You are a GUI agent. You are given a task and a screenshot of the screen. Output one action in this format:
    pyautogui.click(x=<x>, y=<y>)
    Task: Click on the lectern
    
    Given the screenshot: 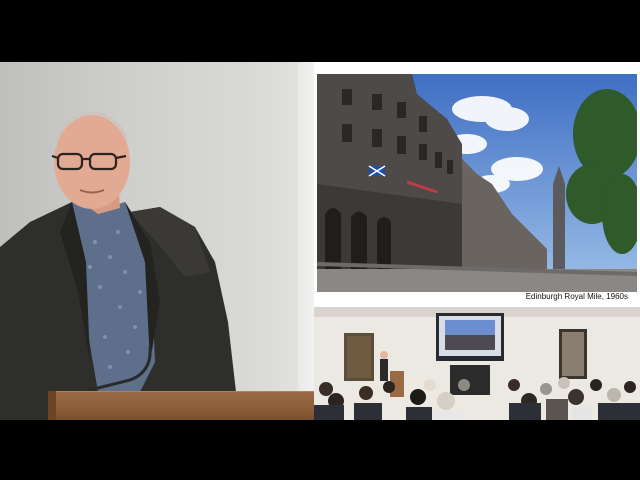 What is the action you would take?
    pyautogui.click(x=181, y=405)
    